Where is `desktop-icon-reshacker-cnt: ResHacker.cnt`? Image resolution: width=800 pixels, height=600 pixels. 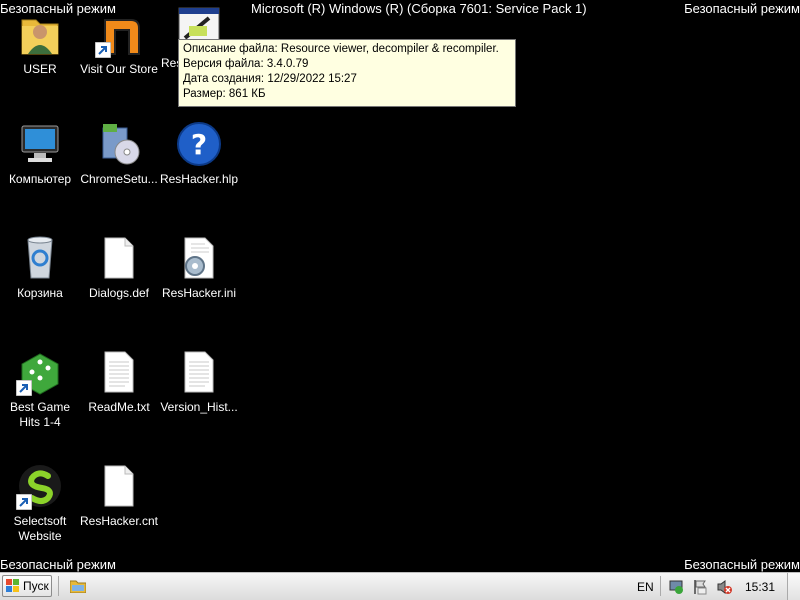 desktop-icon-reshacker-cnt: ResHacker.cnt is located at coordinates (119, 495).